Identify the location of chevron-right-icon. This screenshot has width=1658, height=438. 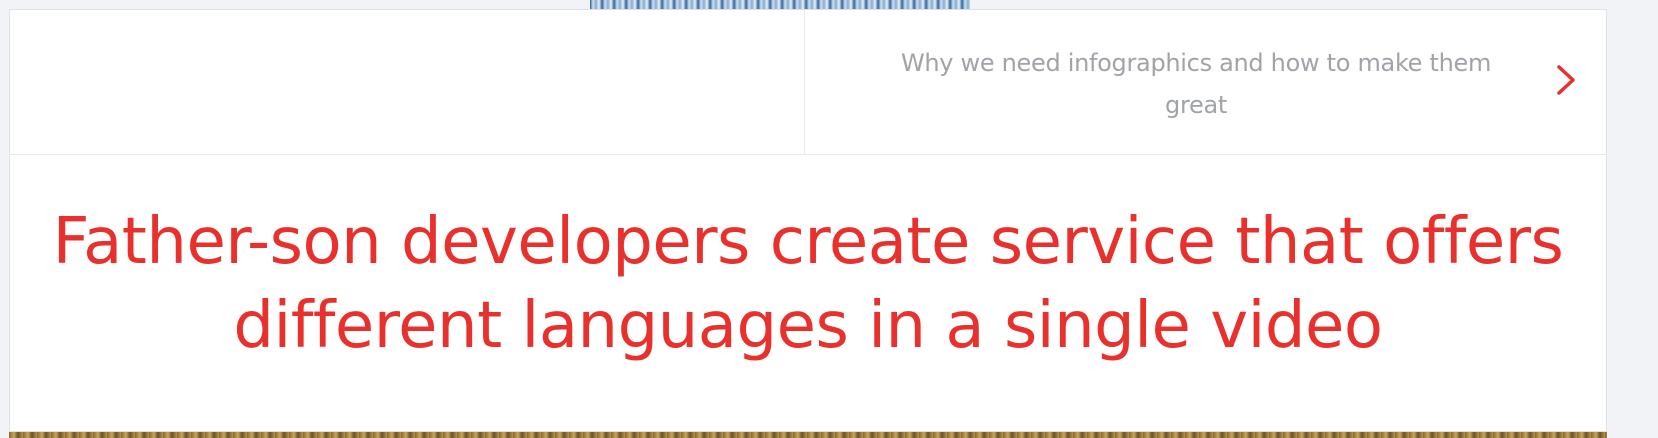
(1566, 80).